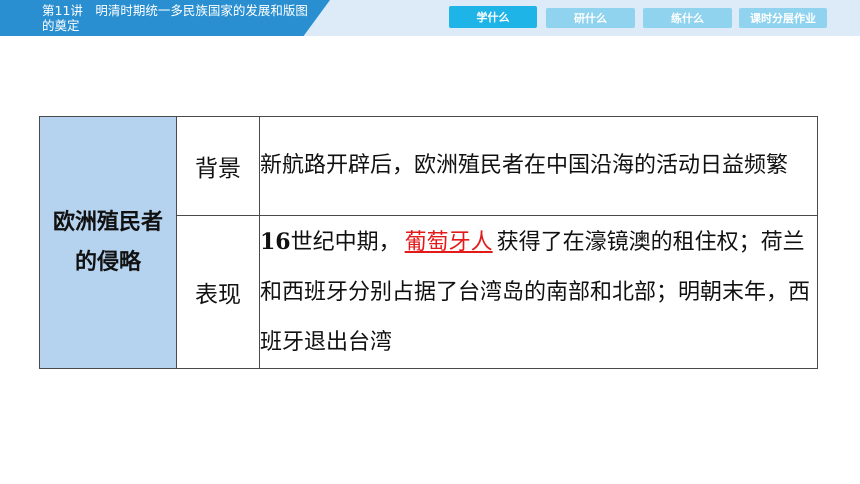 This screenshot has width=860, height=484. Describe the element at coordinates (783, 18) in the screenshot. I see `tab-homework: 课时分层作业` at that location.